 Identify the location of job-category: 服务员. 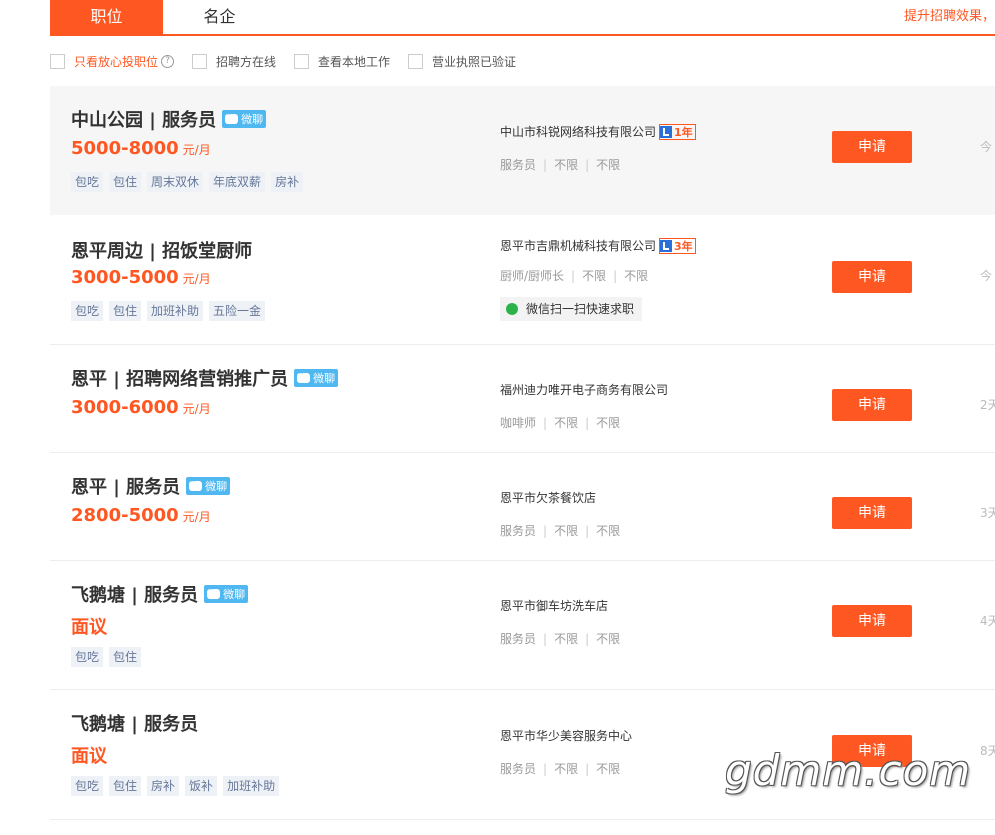
(518, 769).